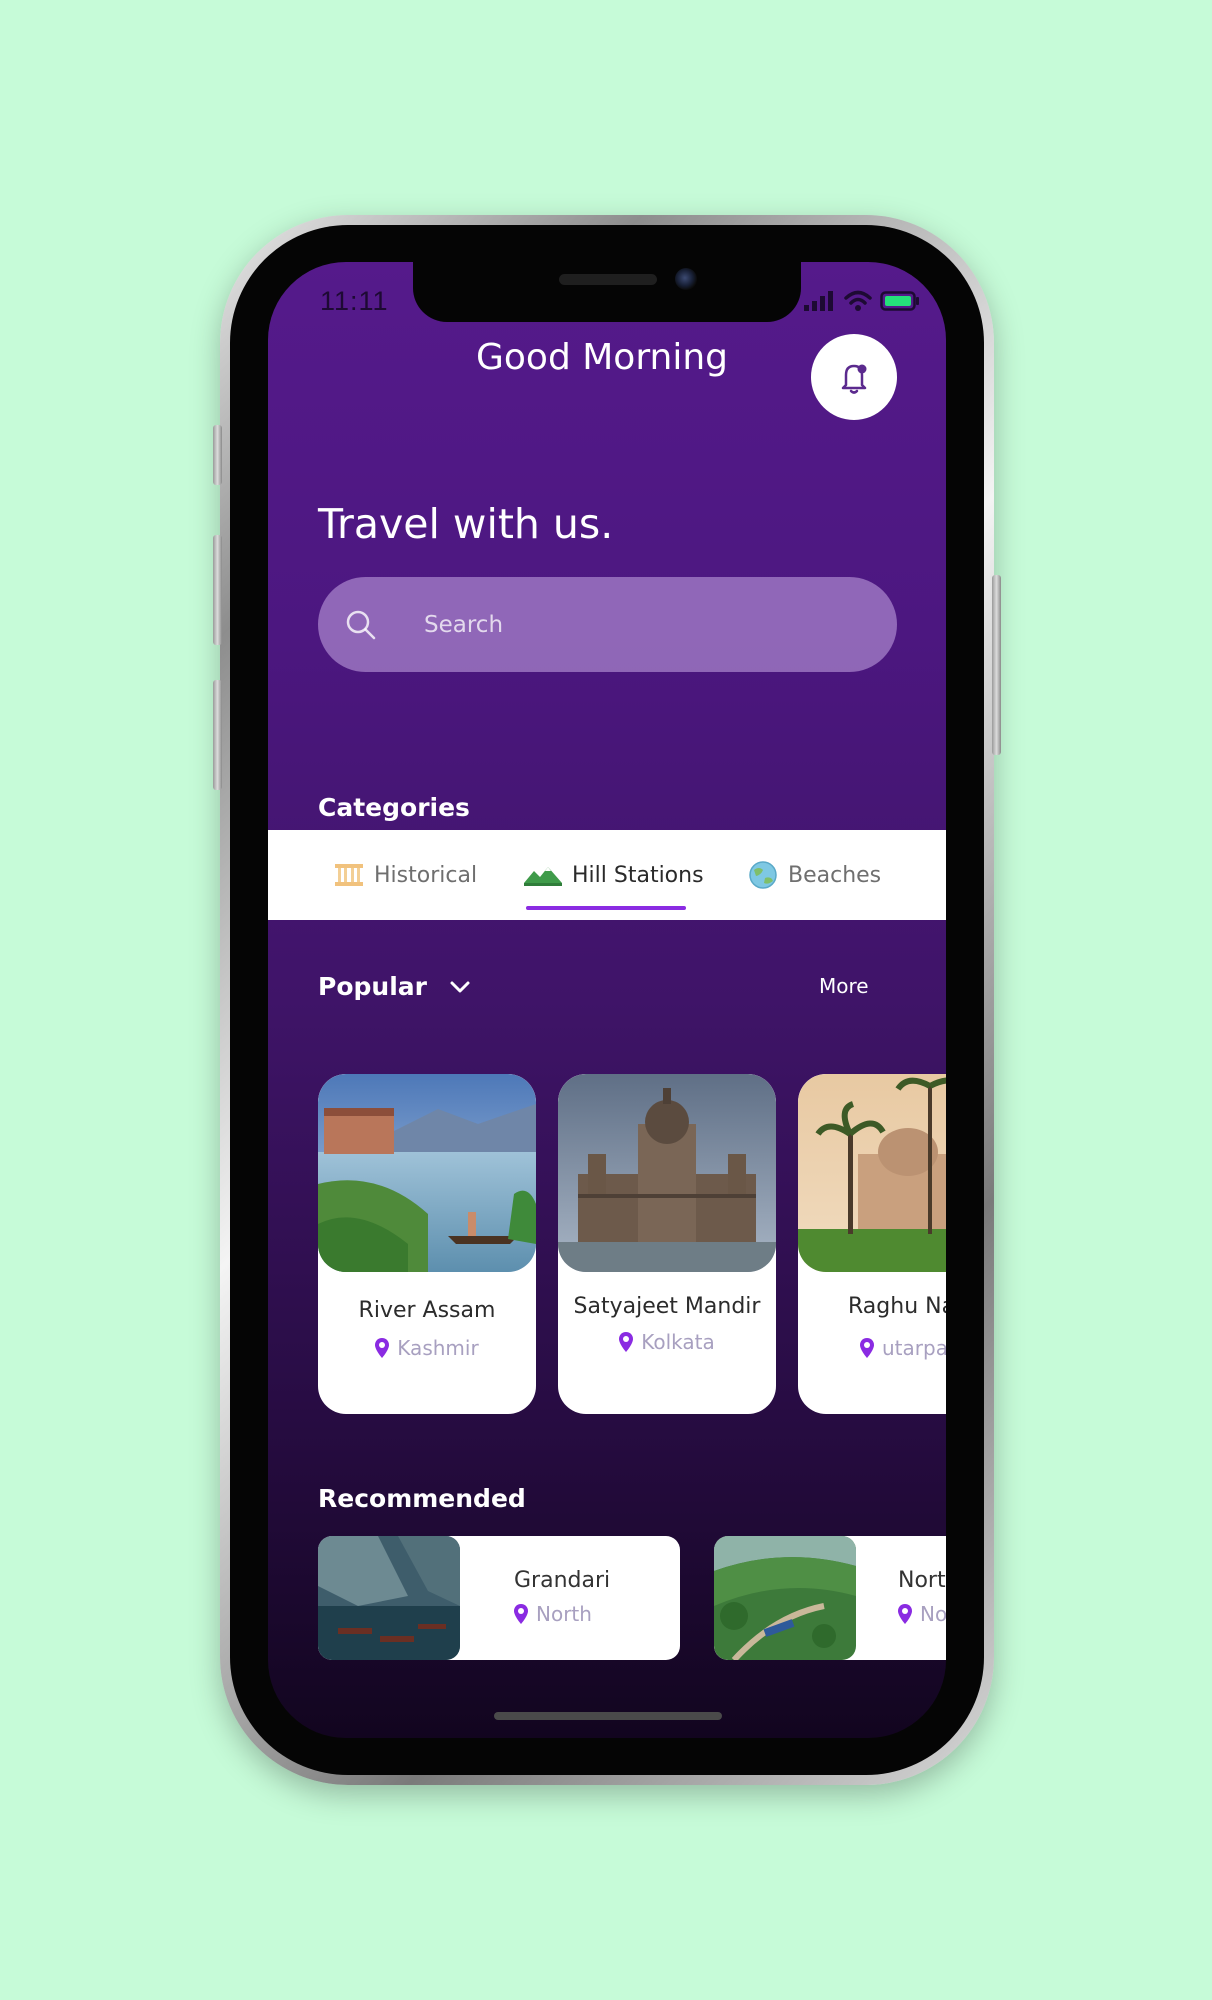  I want to click on recommended-title: Recommended, so click(422, 1498).